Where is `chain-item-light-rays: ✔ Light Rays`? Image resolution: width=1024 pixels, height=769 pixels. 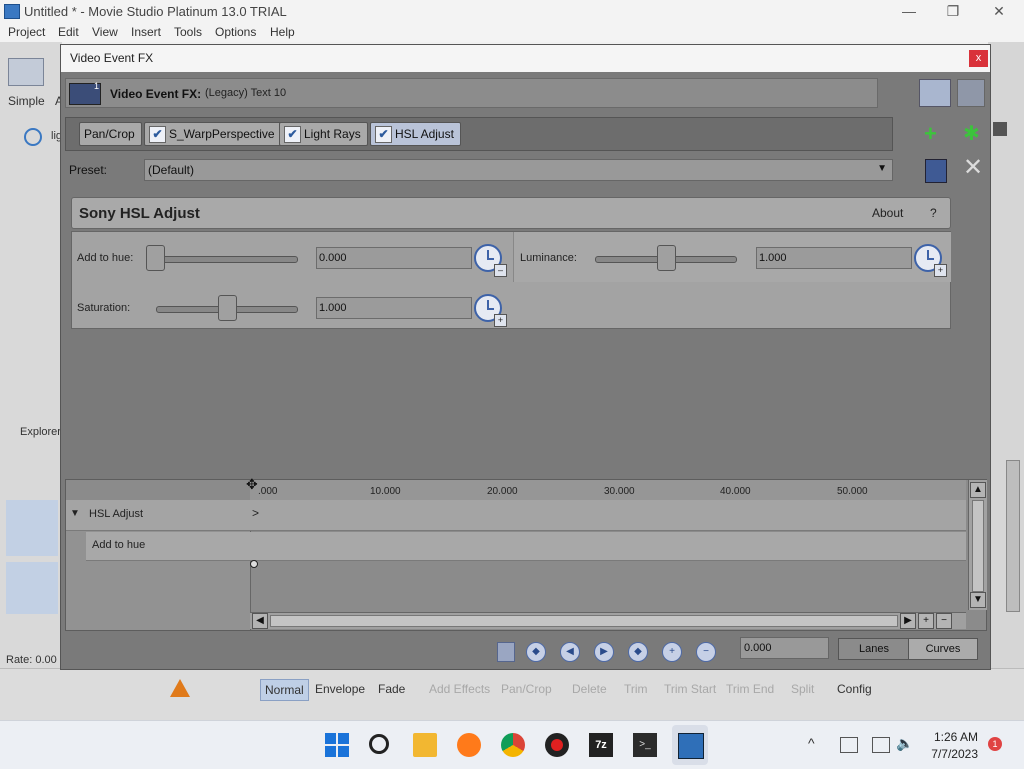
chain-item-light-rays: ✔ Light Rays is located at coordinates (323, 134).